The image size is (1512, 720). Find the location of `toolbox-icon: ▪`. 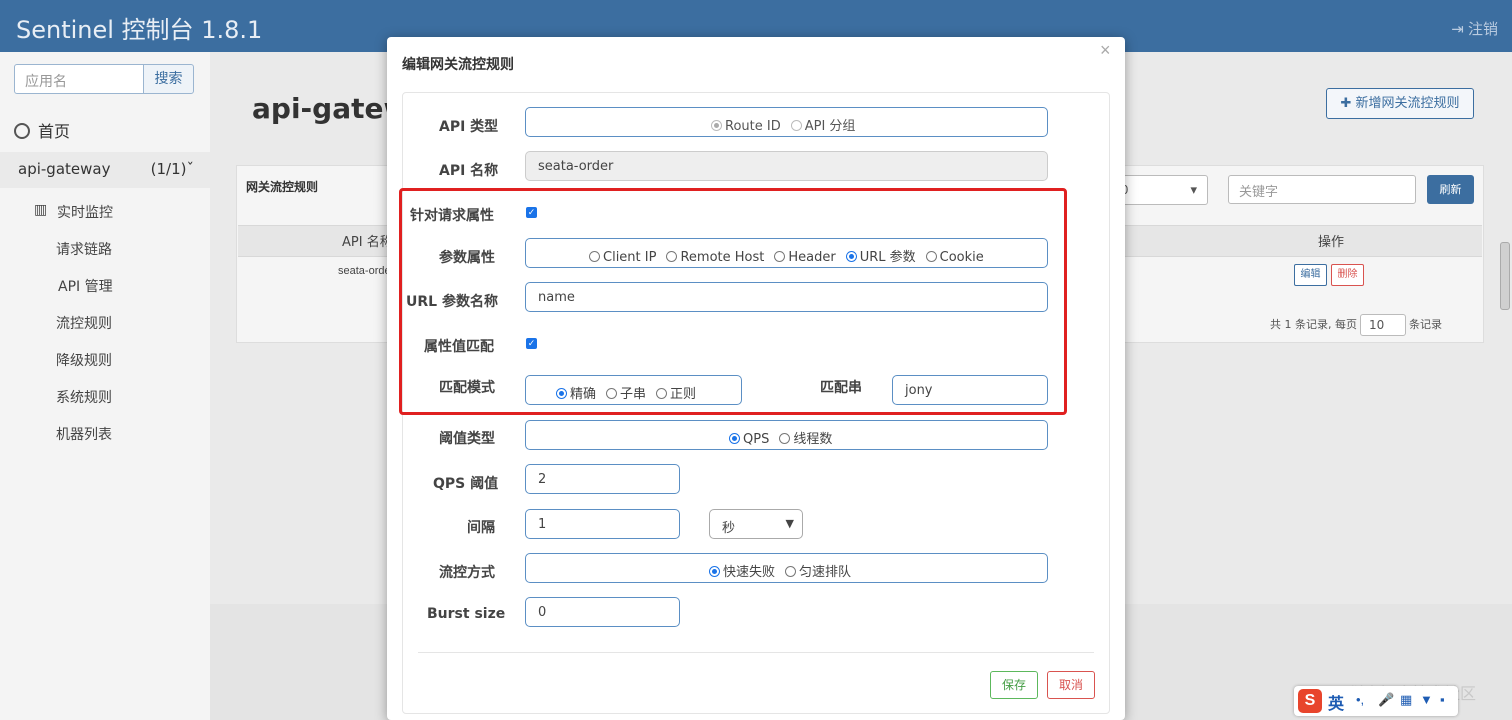

toolbox-icon: ▪ is located at coordinates (1447, 700).